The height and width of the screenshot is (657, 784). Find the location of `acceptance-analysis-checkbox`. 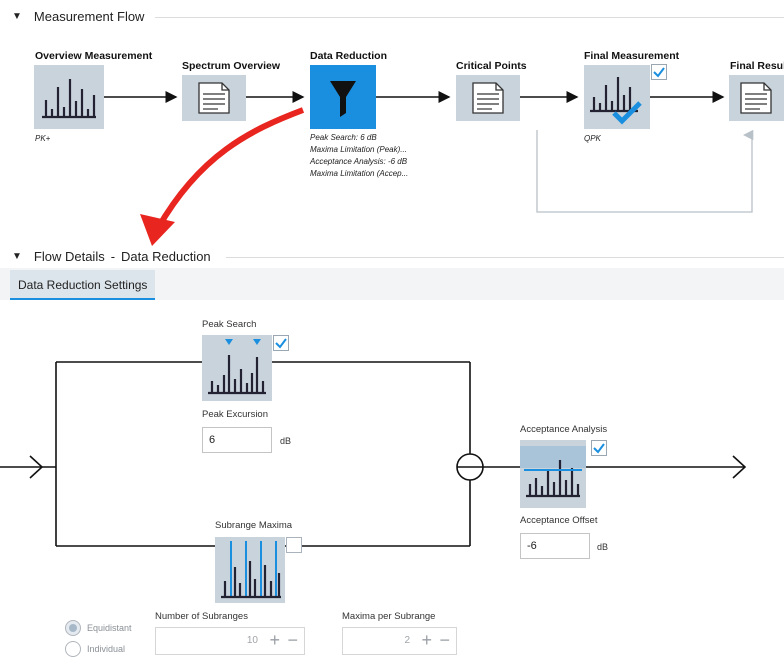

acceptance-analysis-checkbox is located at coordinates (599, 448).